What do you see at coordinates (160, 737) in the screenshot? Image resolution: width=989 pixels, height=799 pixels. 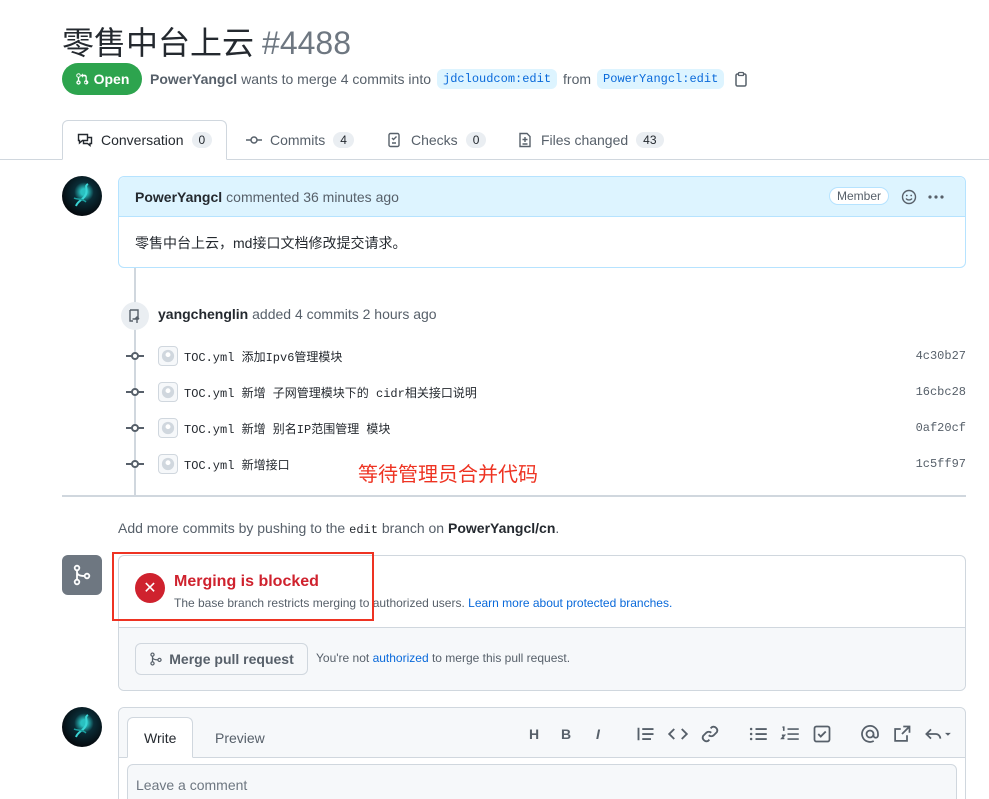 I see `write-tab: Write` at bounding box center [160, 737].